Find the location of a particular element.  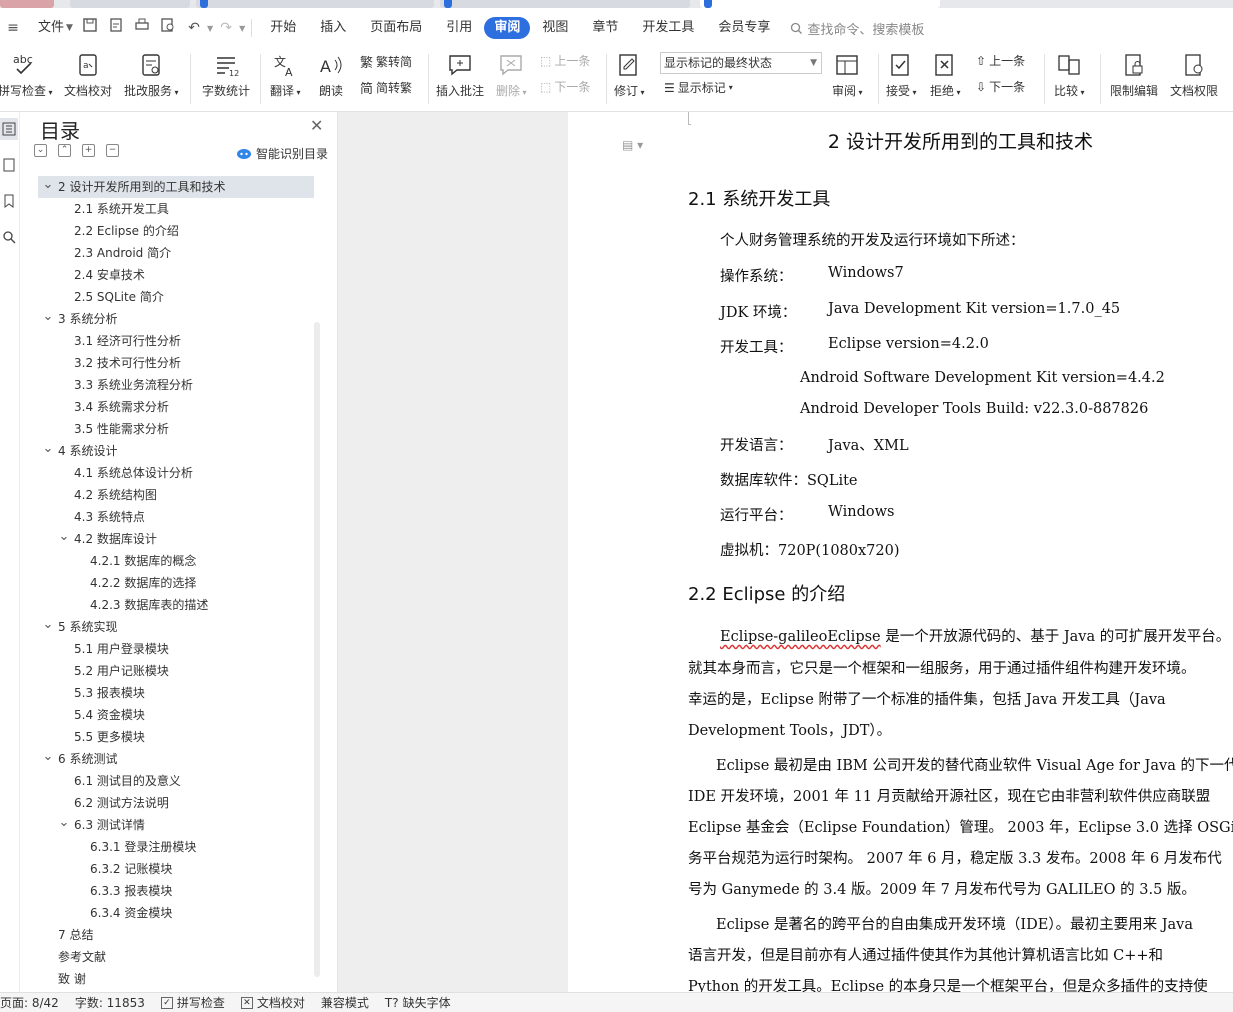

toc-item: 3.3 系统业务流程分析 is located at coordinates (170, 385).